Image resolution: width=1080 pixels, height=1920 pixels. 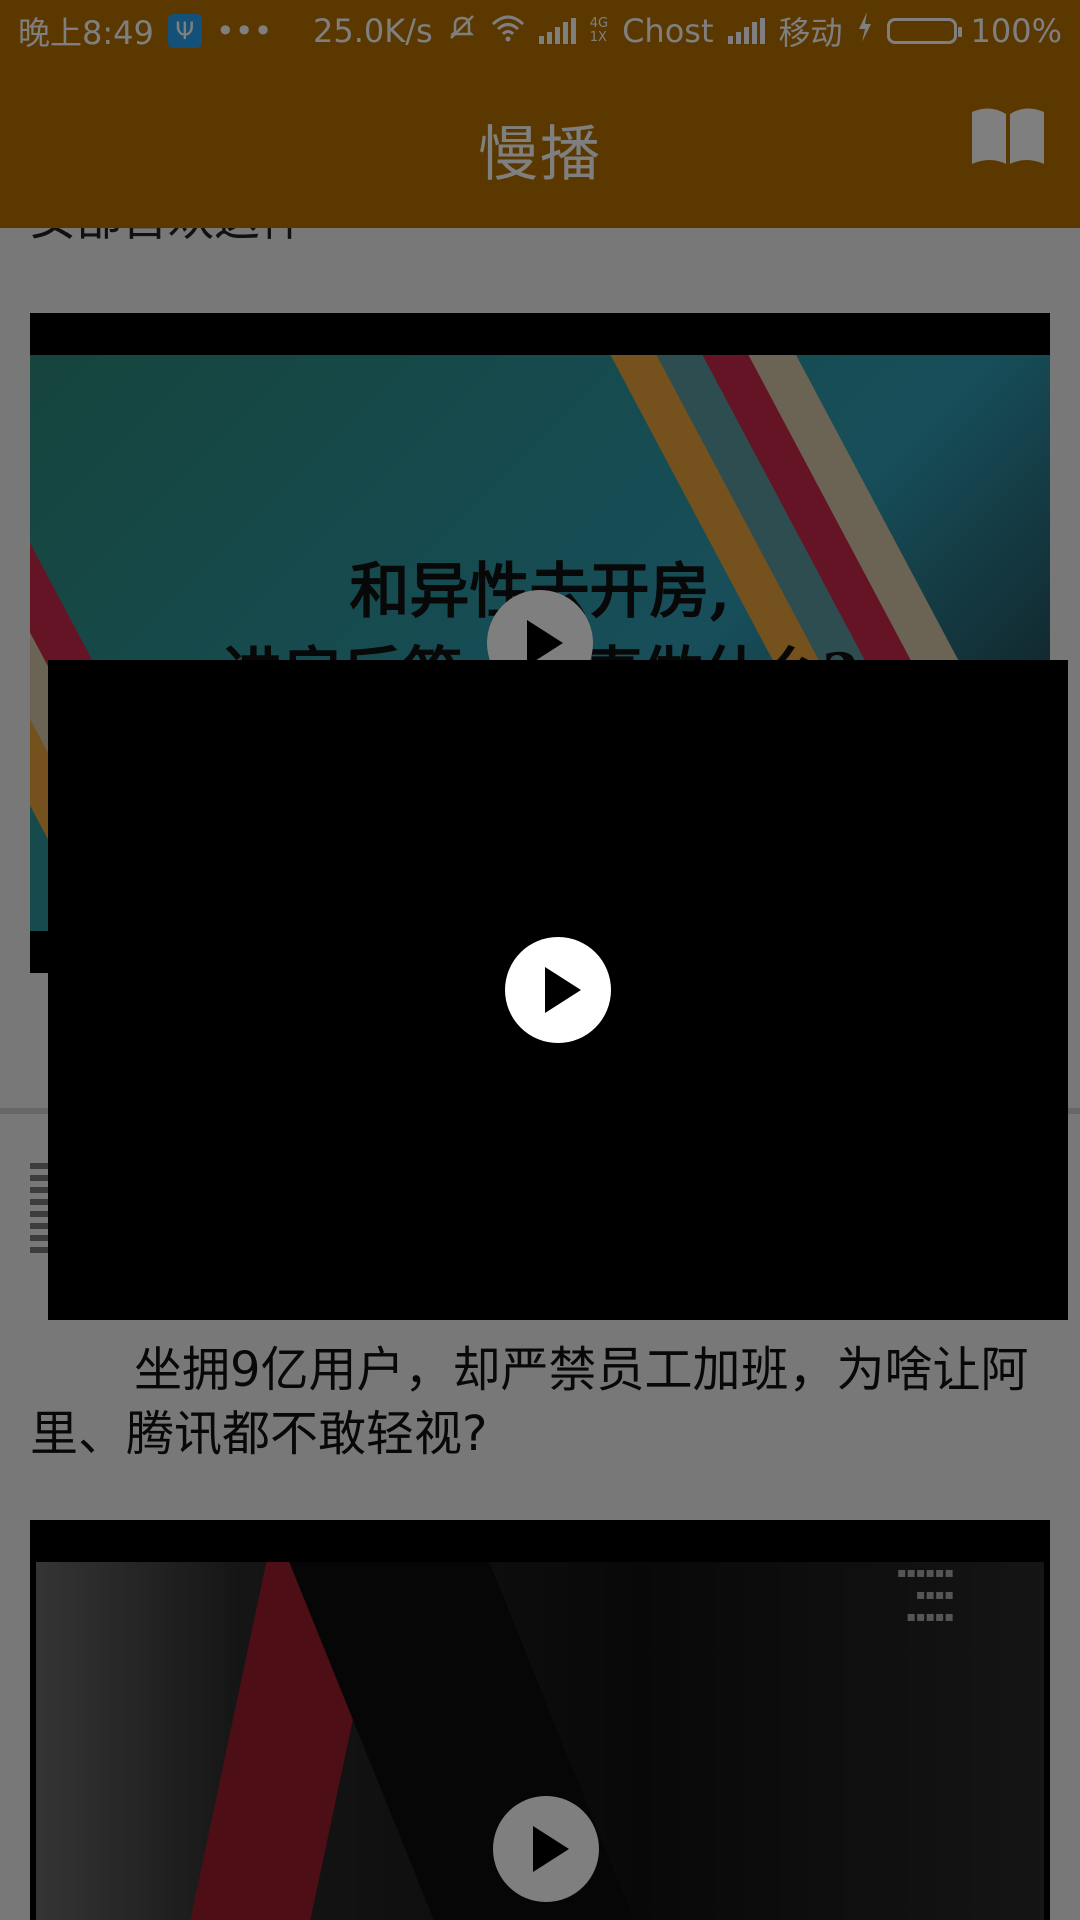 I want to click on play-icon, so click(x=558, y=990).